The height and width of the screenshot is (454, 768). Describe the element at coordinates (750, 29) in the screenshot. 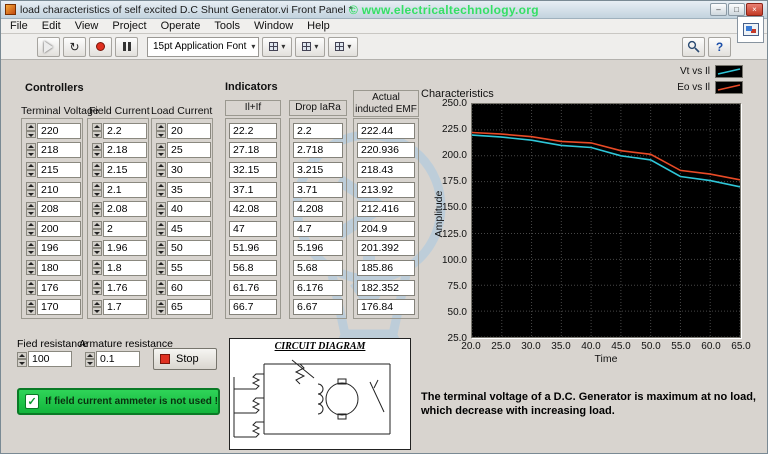

I see `vi-icon` at that location.